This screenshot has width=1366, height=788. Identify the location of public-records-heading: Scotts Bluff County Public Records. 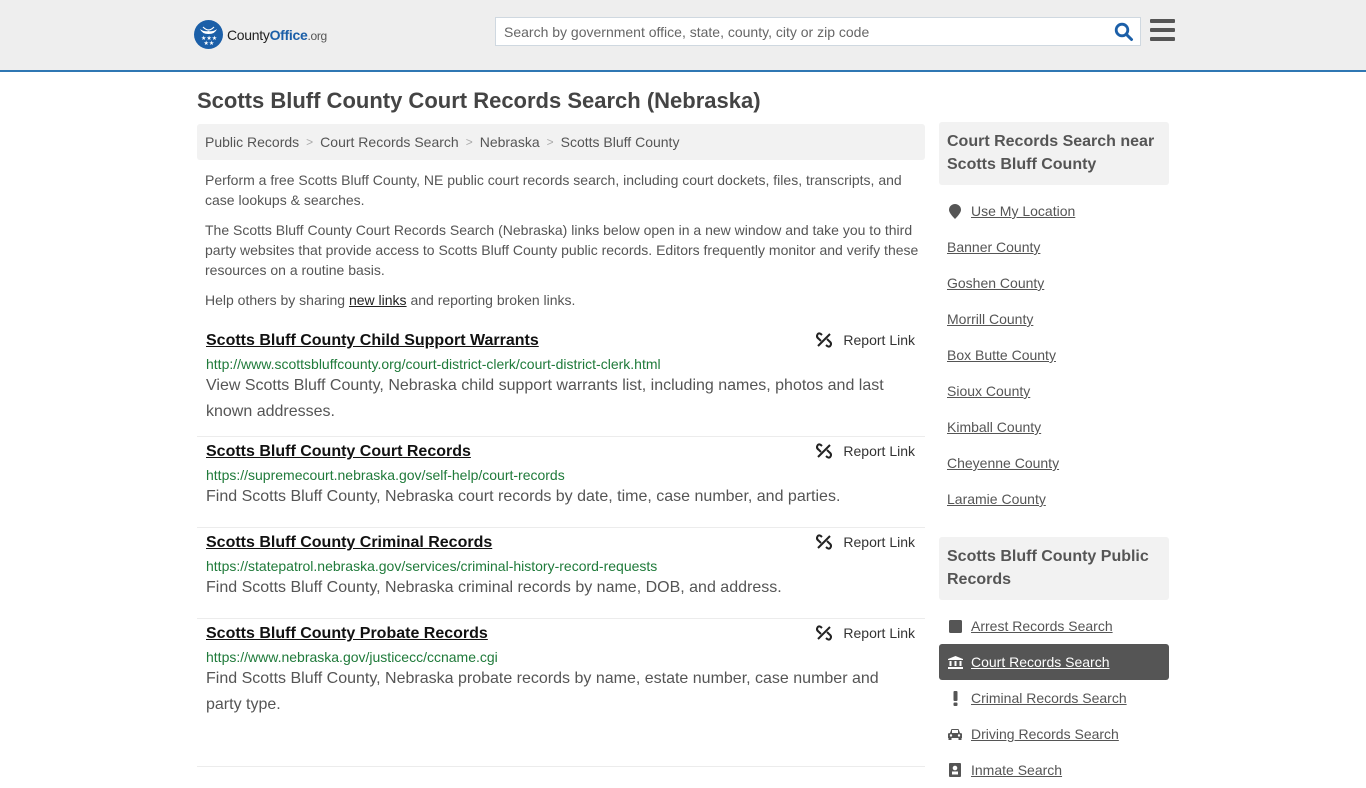
(1054, 568).